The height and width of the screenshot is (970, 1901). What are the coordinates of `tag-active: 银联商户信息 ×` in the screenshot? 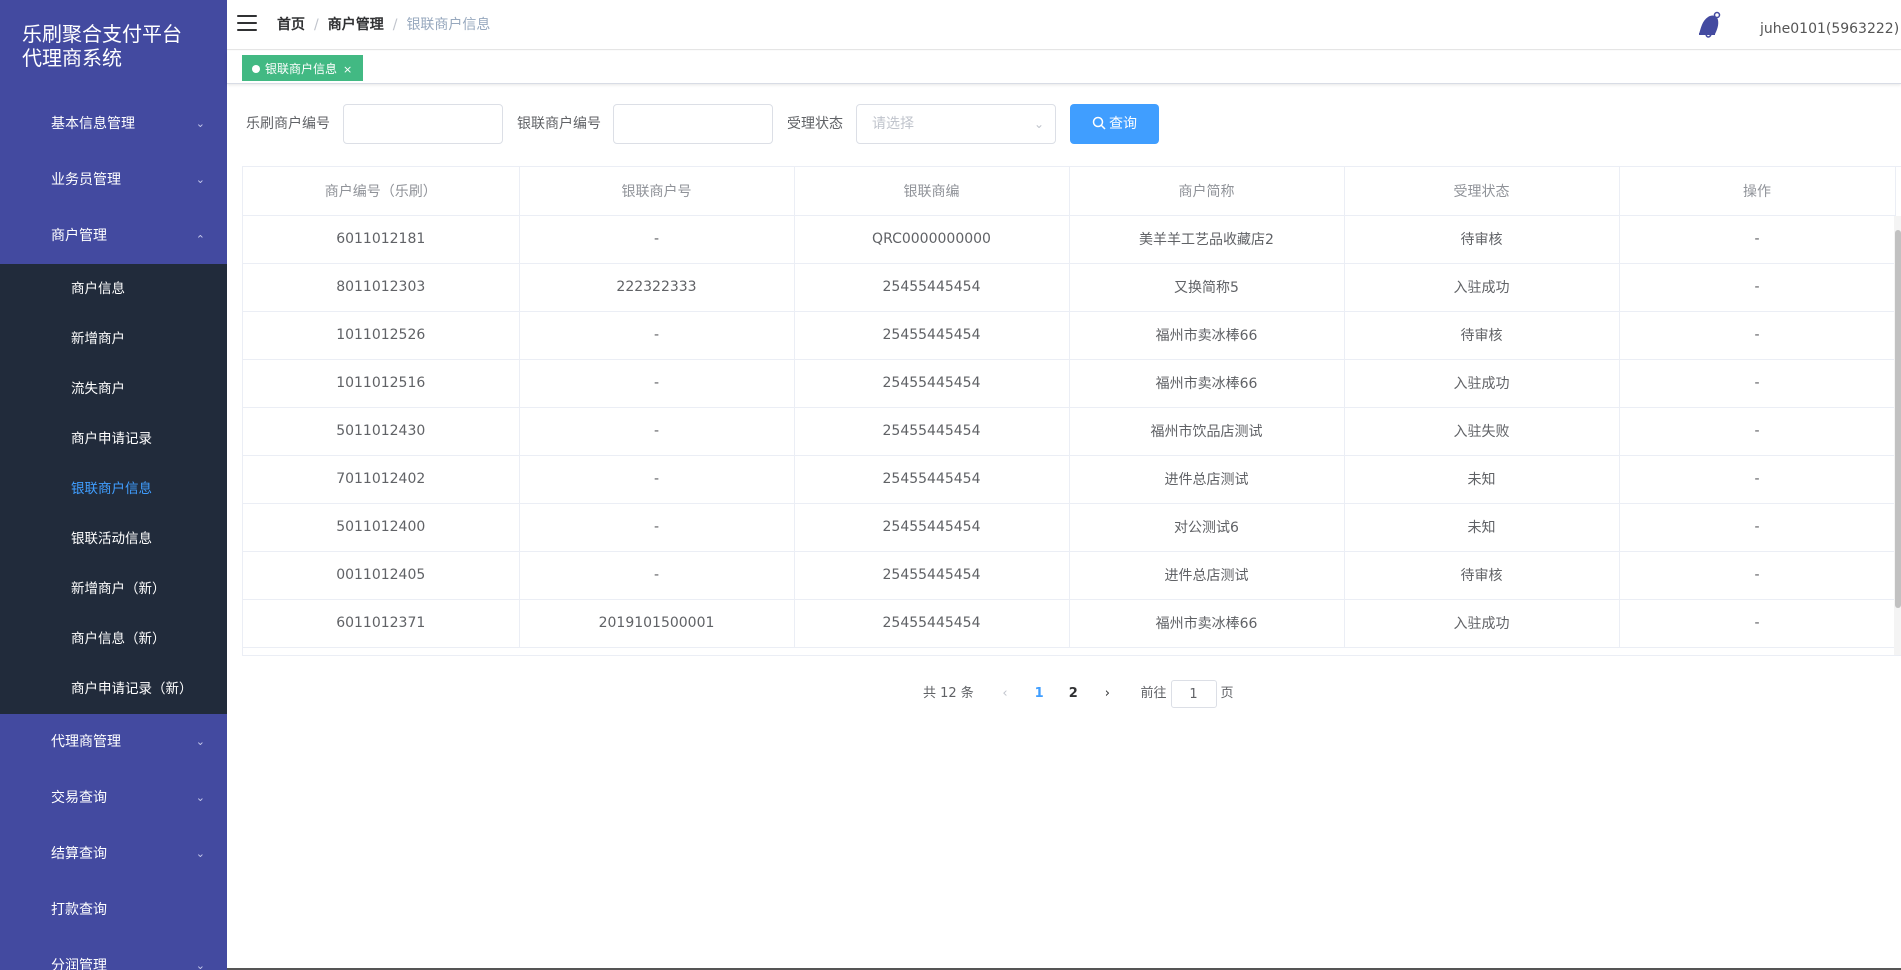 It's located at (303, 68).